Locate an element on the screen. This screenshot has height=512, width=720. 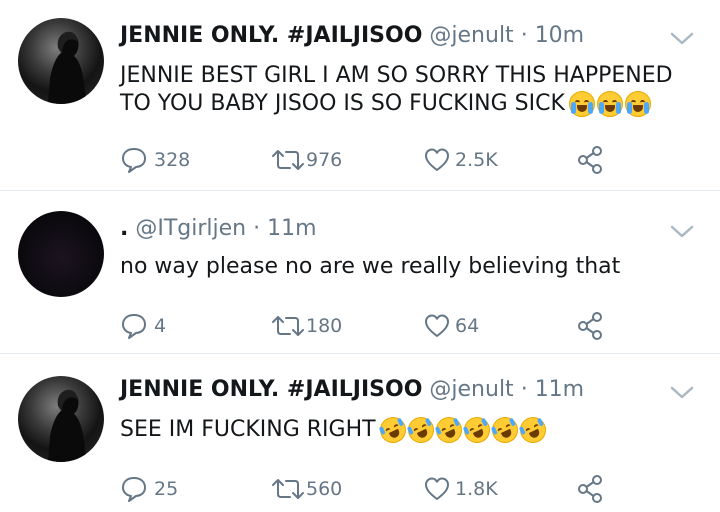
retweet-button: 560 is located at coordinates (306, 489).